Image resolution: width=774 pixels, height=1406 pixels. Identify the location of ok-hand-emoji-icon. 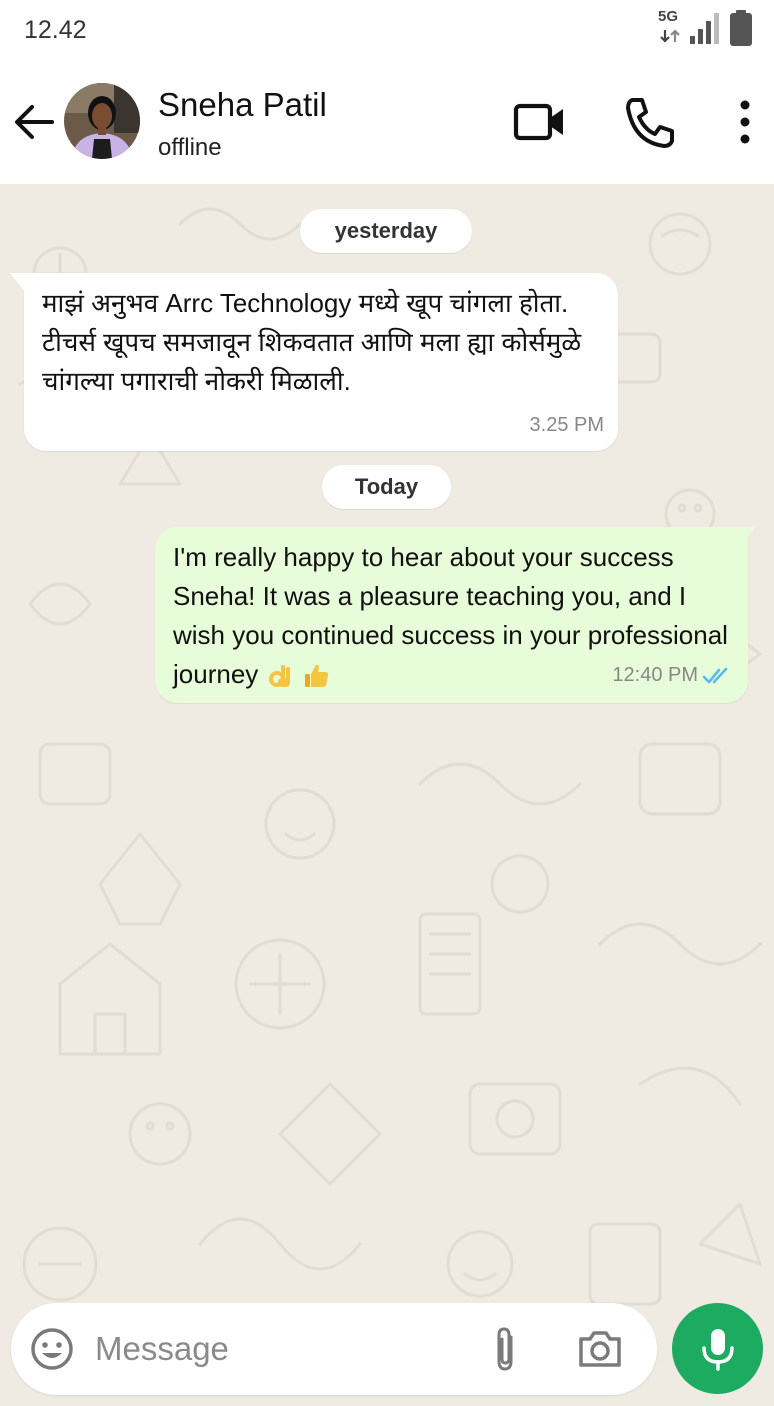
(280, 676).